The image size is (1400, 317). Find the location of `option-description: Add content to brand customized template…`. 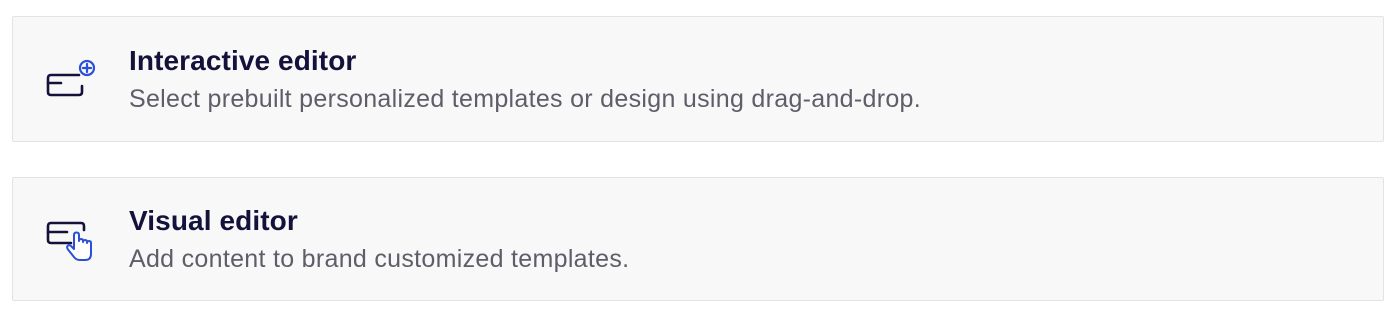

option-description: Add content to brand customized template… is located at coordinates (379, 259).